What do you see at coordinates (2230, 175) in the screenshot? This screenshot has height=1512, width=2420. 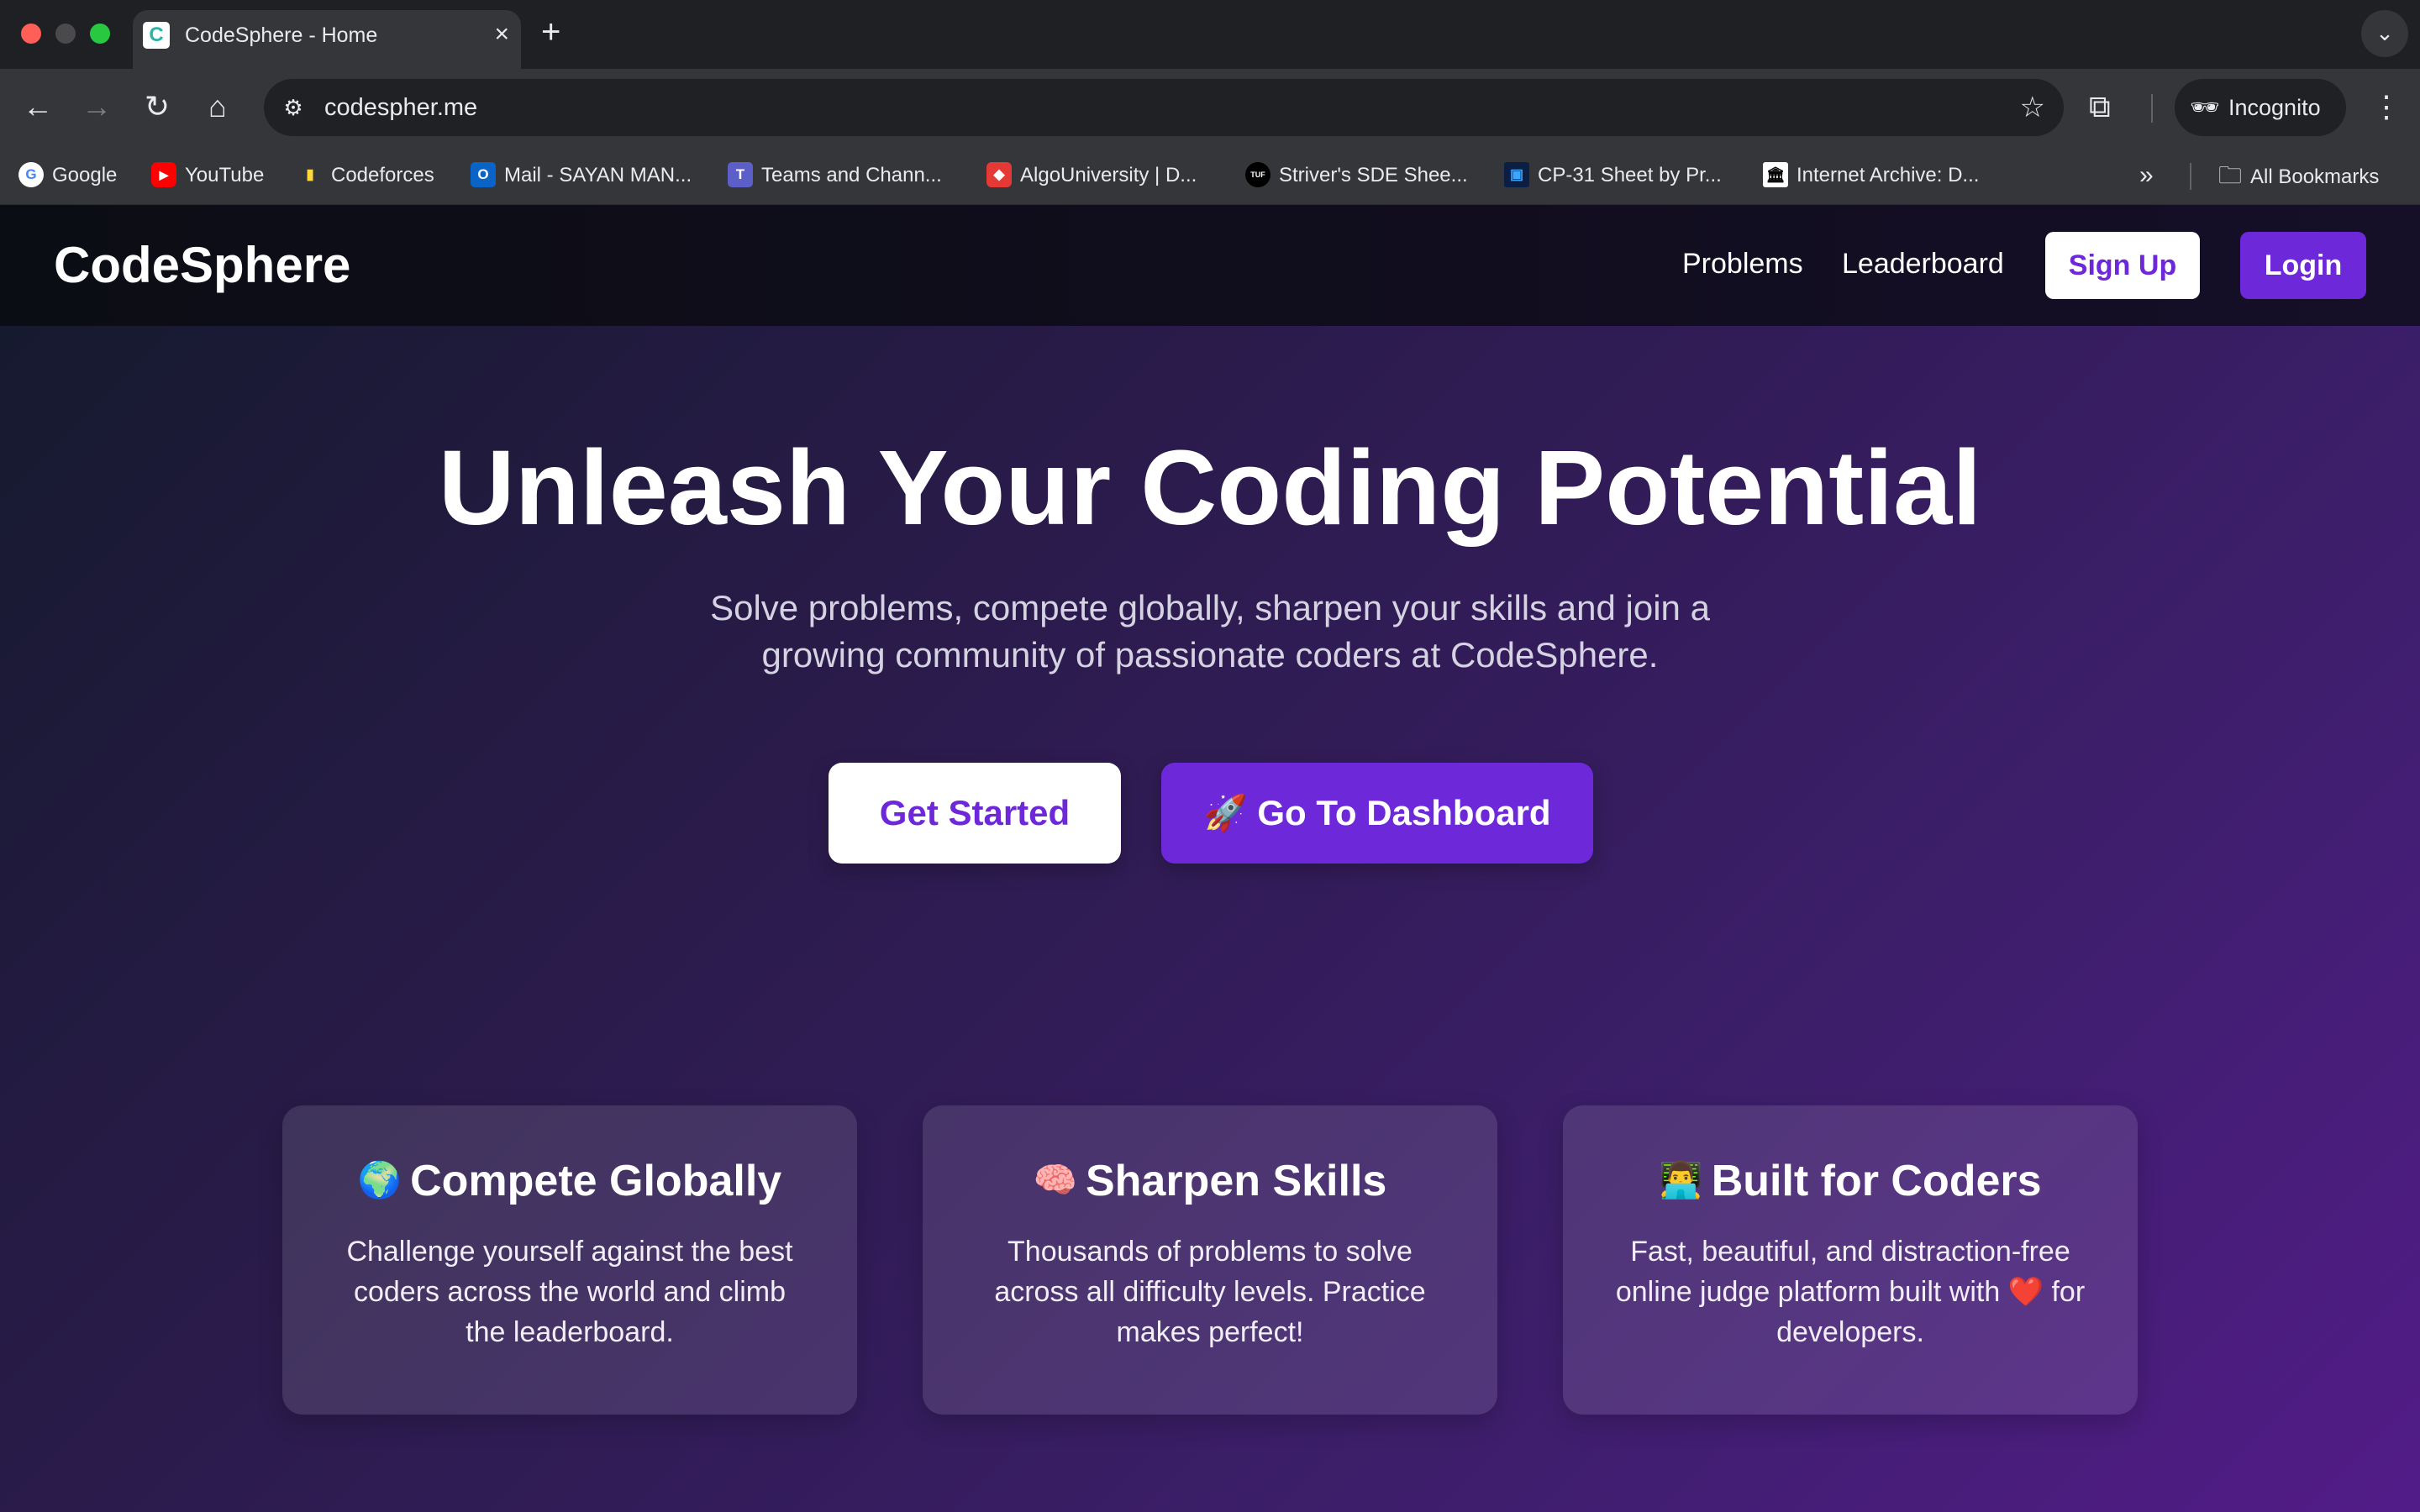 I see `folder-icon: 🗀` at bounding box center [2230, 175].